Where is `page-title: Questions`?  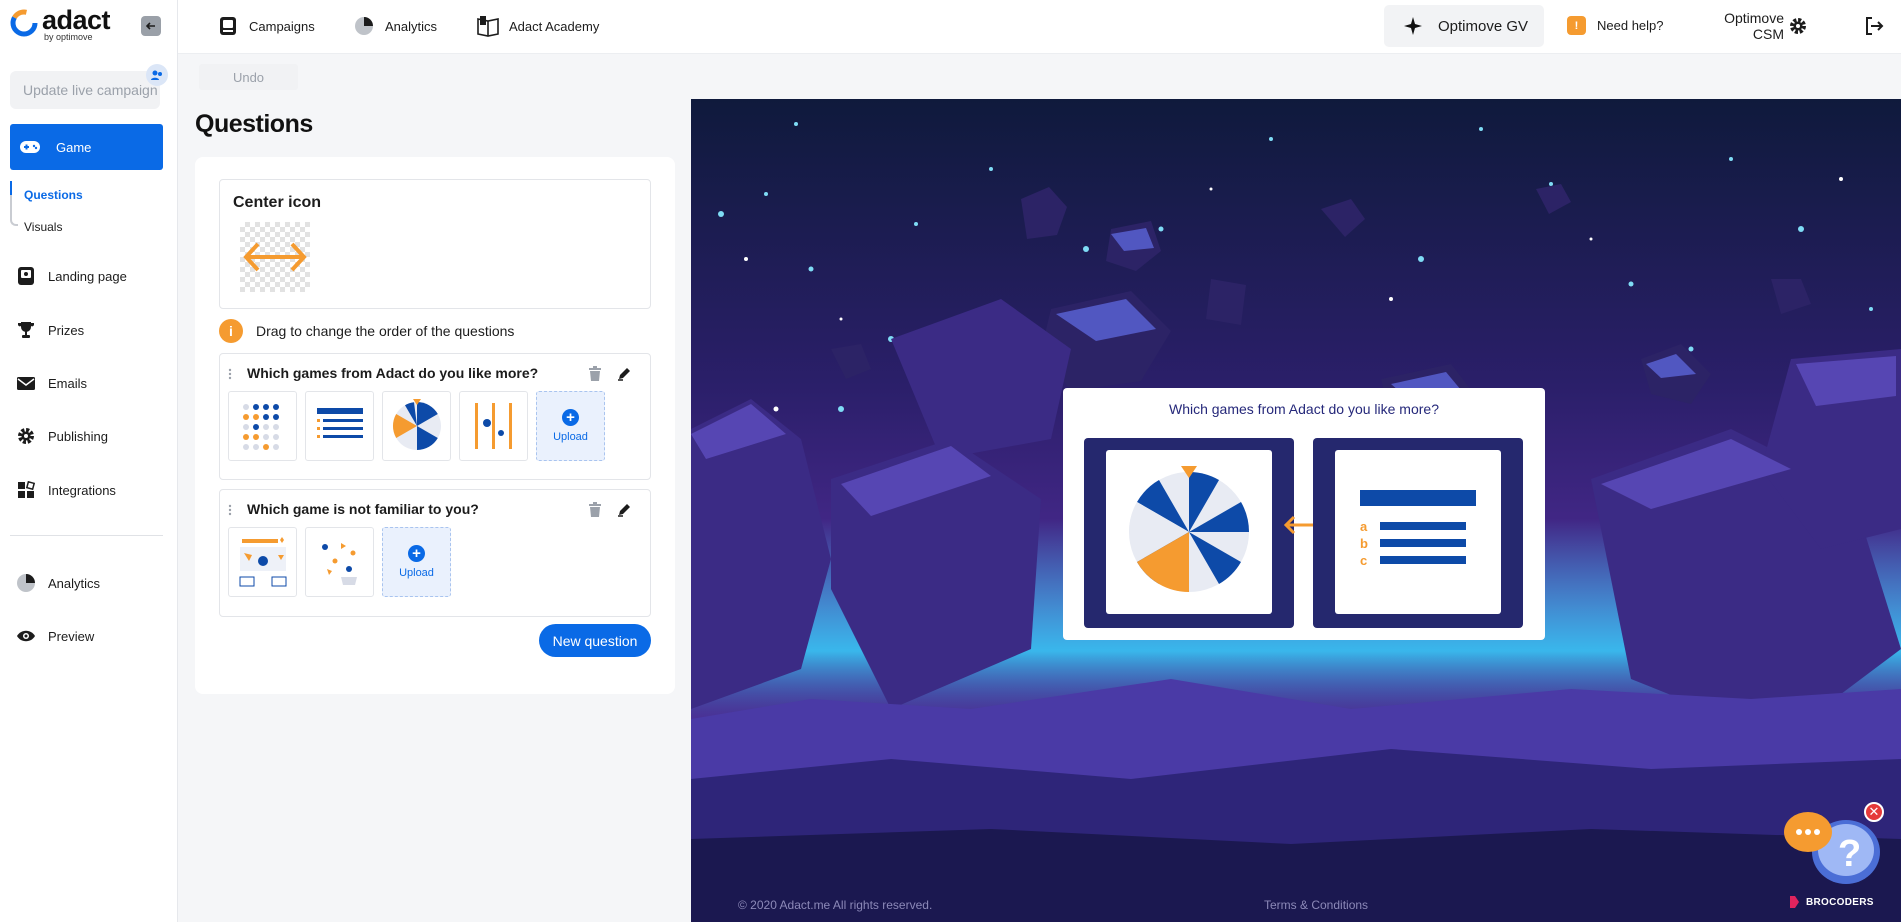 page-title: Questions is located at coordinates (254, 124).